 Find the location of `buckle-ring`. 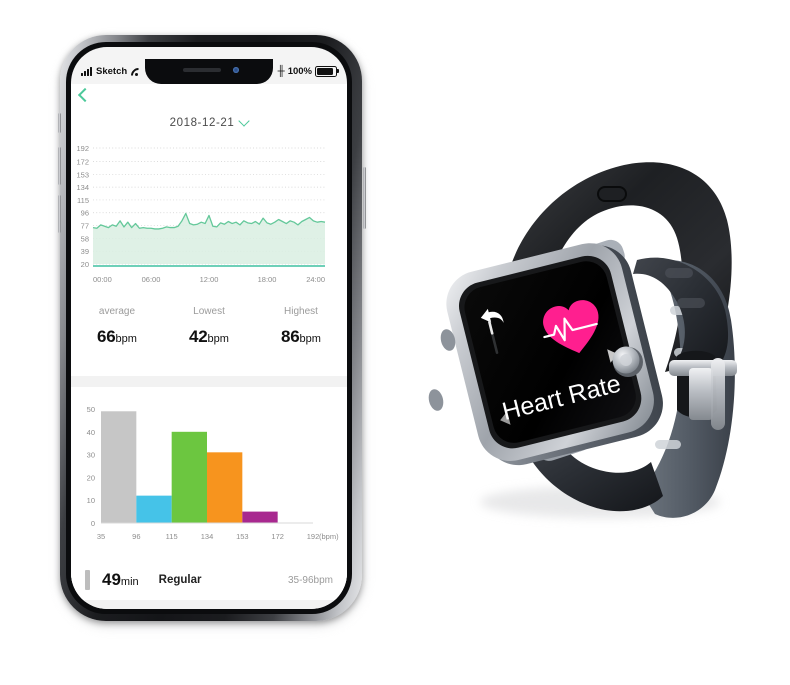

buckle-ring is located at coordinates (718, 394).